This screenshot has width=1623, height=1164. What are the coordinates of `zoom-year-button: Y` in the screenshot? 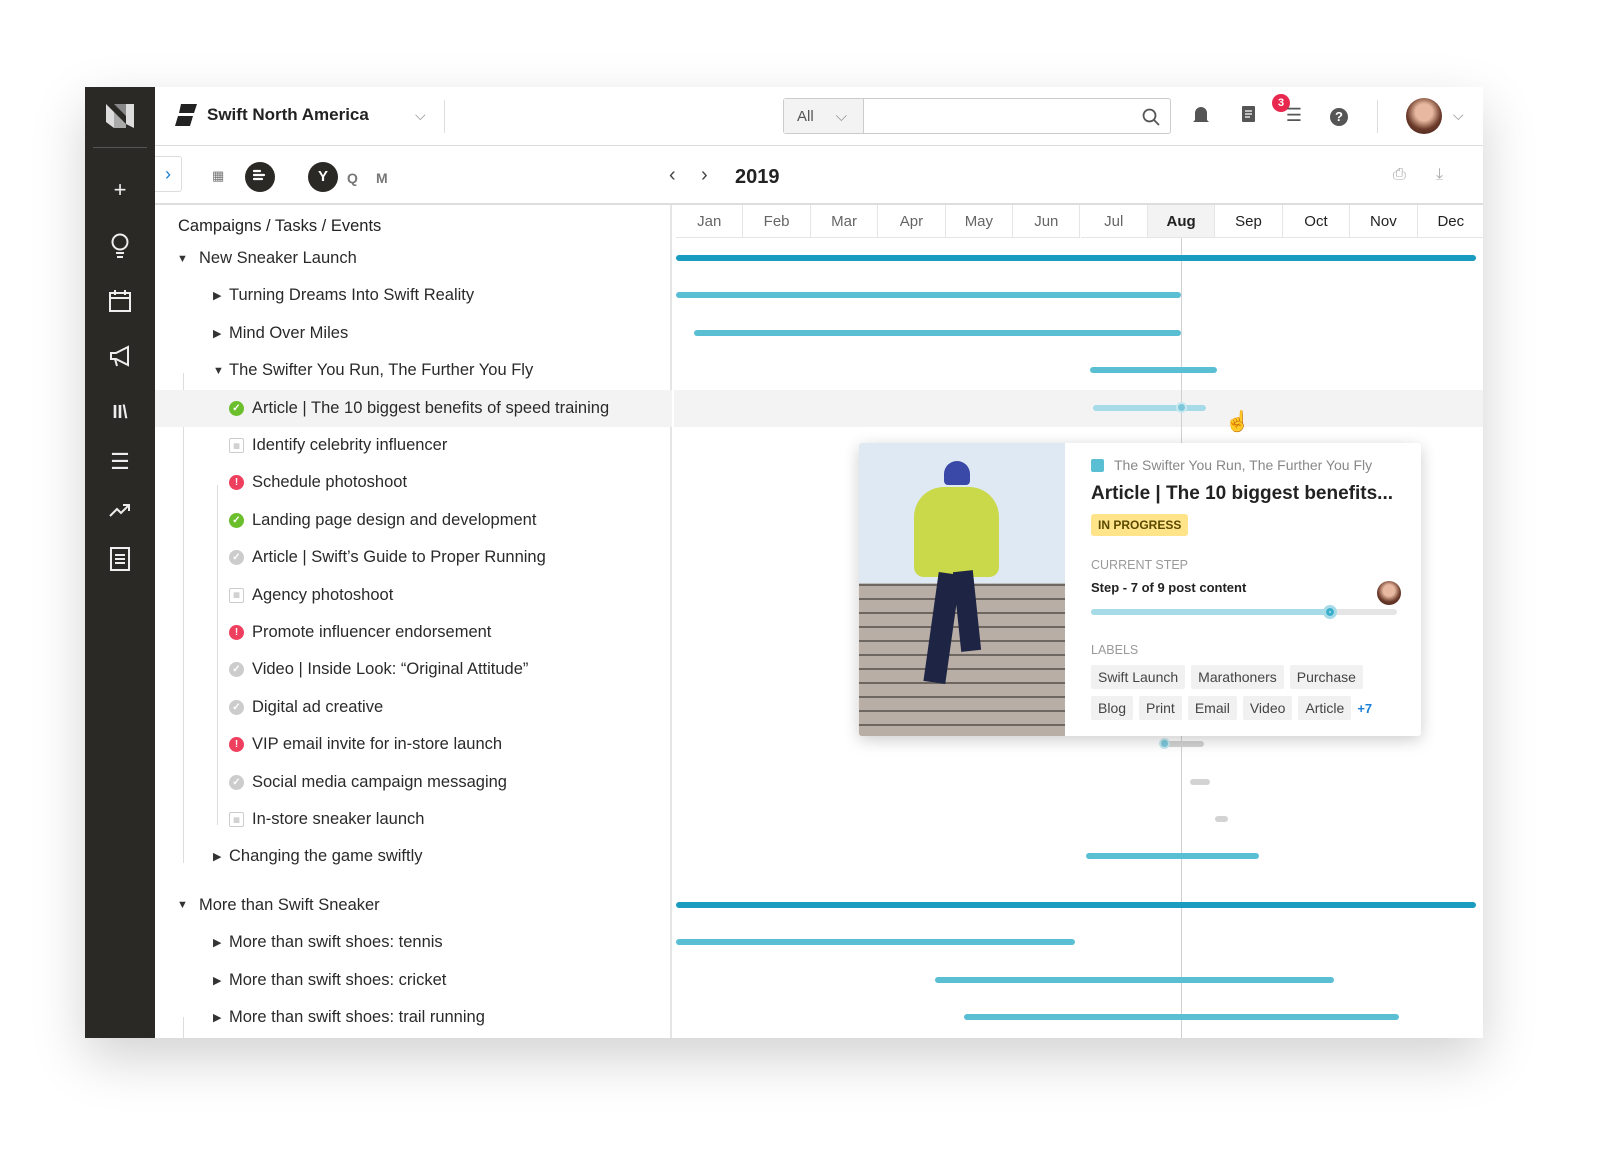 It's located at (323, 177).